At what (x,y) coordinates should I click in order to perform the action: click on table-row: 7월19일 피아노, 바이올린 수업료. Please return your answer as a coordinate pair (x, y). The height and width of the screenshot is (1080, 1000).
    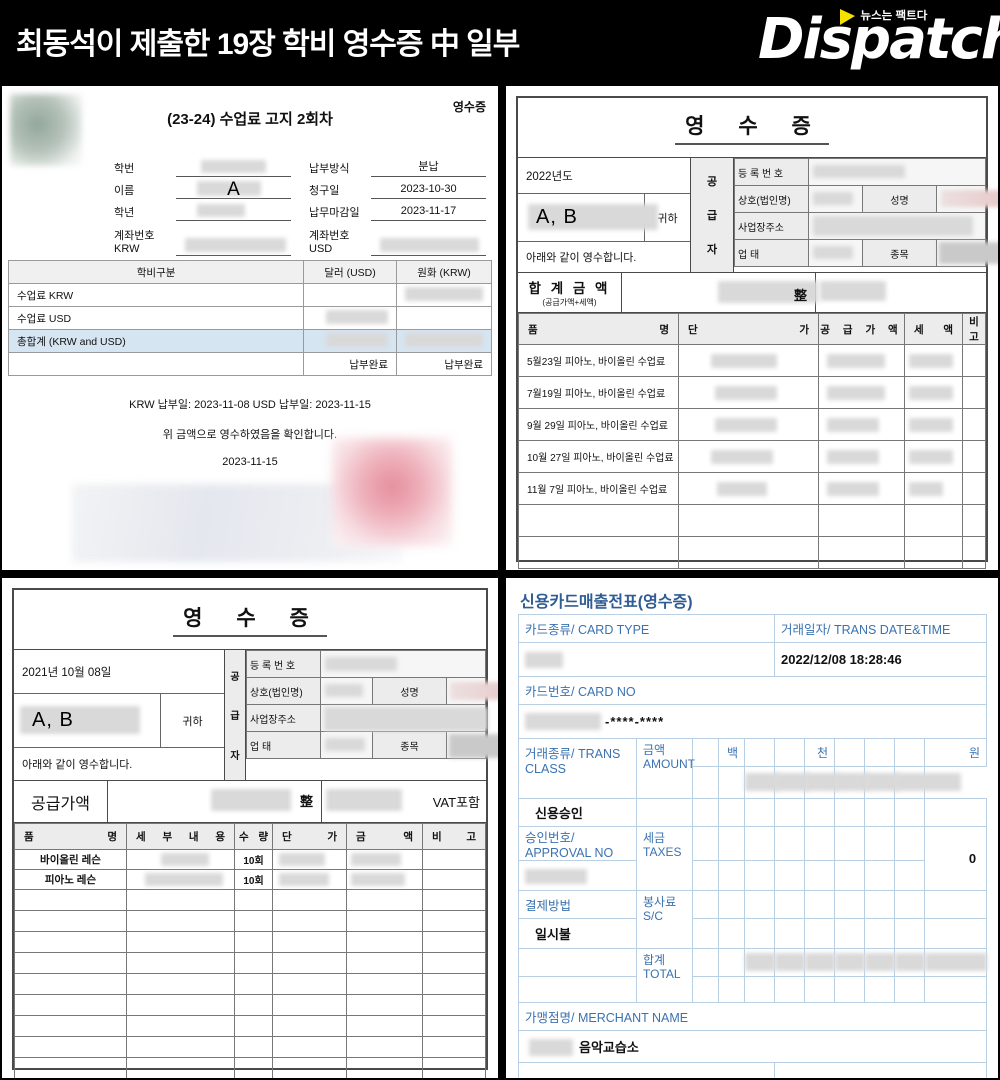
    Looking at the image, I should click on (752, 392).